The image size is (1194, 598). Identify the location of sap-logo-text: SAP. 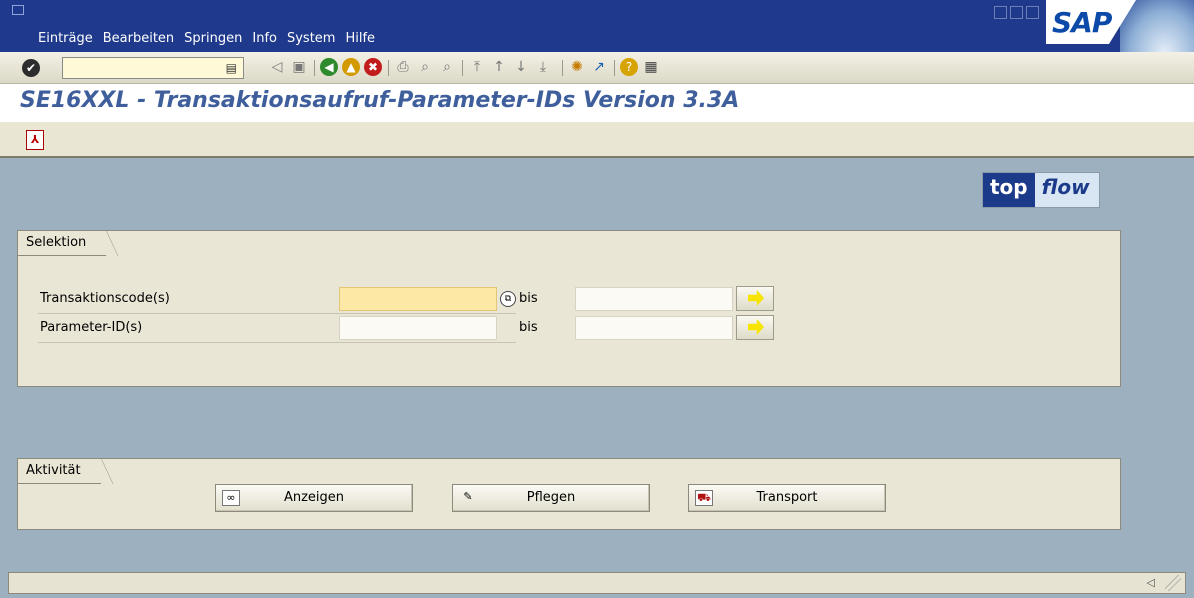
(1082, 22).